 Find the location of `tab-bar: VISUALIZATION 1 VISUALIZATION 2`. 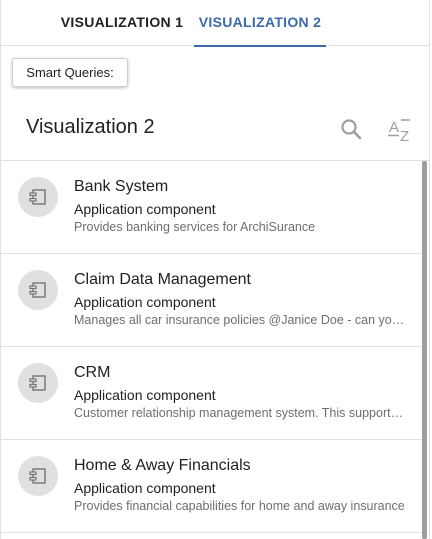

tab-bar: VISUALIZATION 1 VISUALIZATION 2 is located at coordinates (215, 23).